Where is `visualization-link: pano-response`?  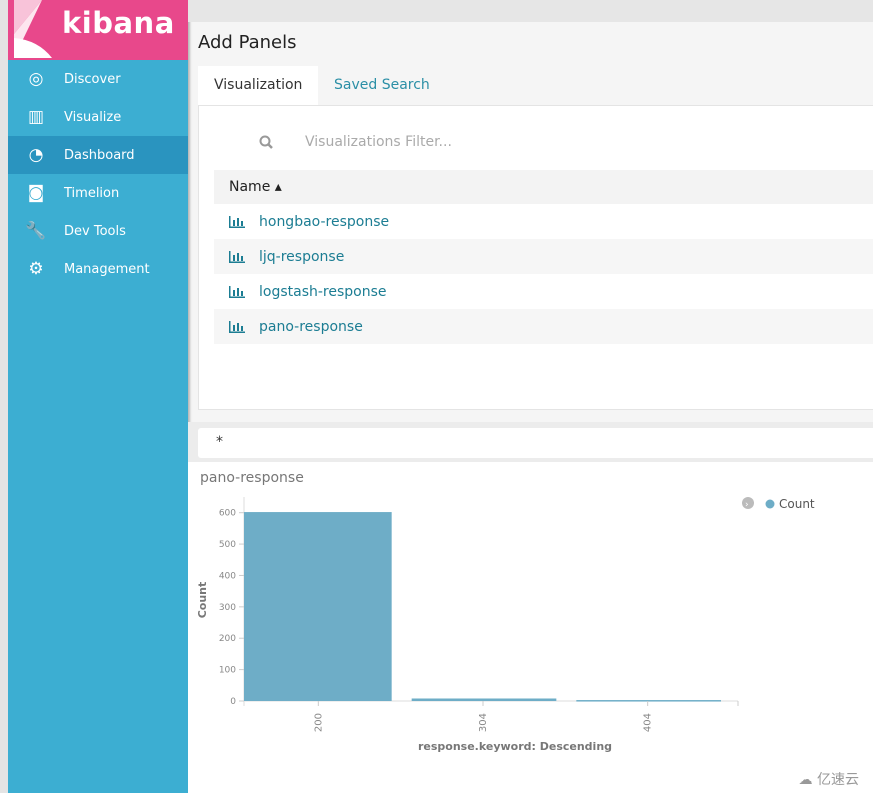 visualization-link: pano-response is located at coordinates (311, 327).